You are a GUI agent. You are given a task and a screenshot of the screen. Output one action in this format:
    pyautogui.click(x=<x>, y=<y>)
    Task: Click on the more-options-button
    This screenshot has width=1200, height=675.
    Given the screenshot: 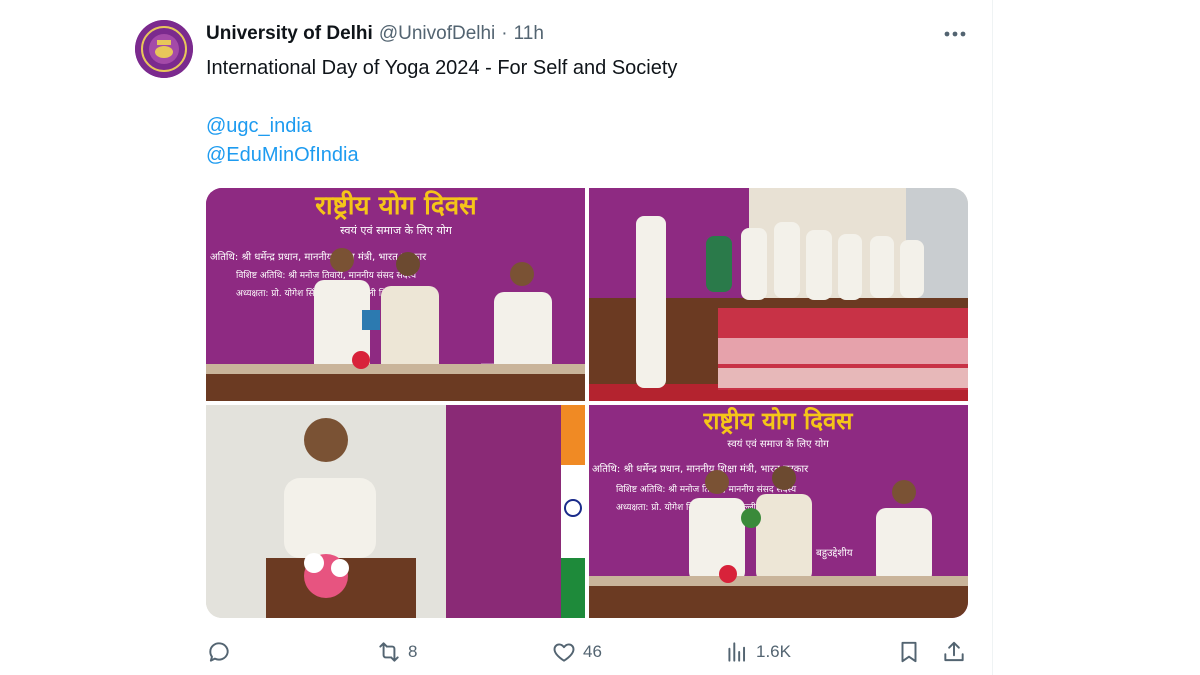 What is the action you would take?
    pyautogui.click(x=955, y=34)
    